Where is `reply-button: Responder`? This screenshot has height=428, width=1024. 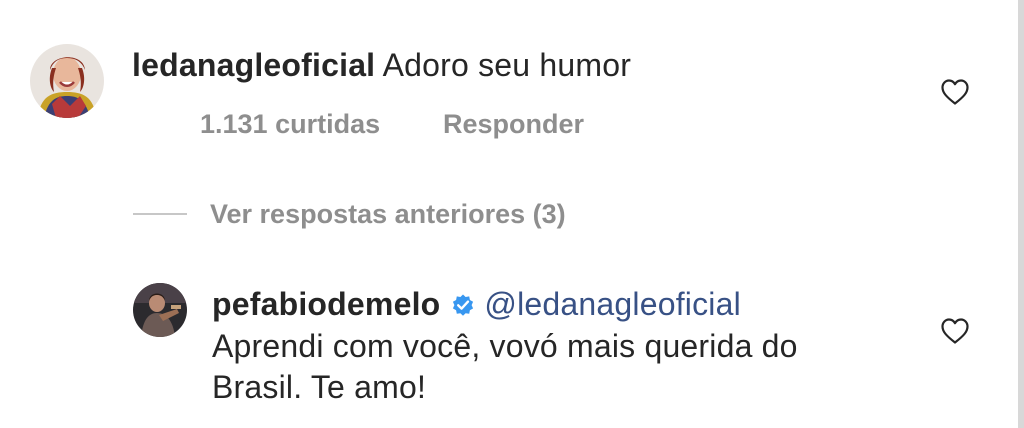 reply-button: Responder is located at coordinates (513, 124).